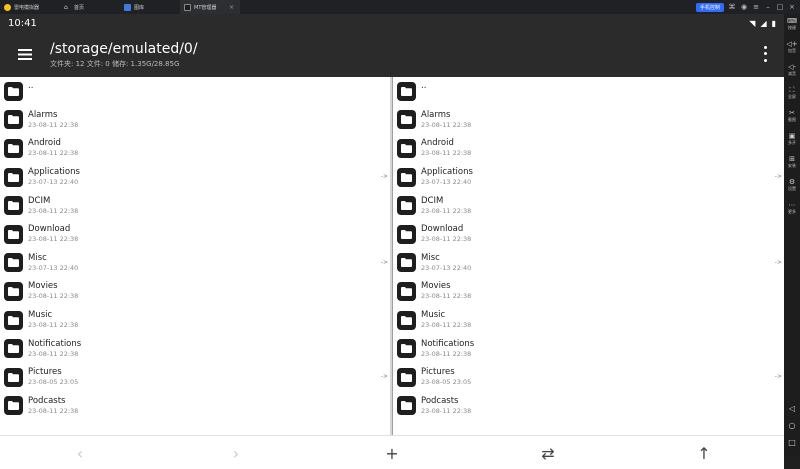  What do you see at coordinates (780, 7) in the screenshot?
I see `maximize-icon: □` at bounding box center [780, 7].